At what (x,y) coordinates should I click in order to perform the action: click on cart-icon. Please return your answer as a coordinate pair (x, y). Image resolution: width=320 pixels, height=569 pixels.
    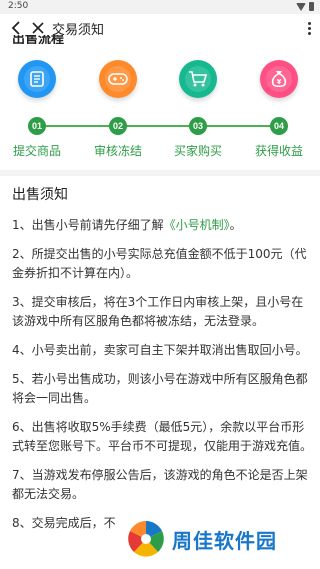
    Looking at the image, I should click on (198, 79).